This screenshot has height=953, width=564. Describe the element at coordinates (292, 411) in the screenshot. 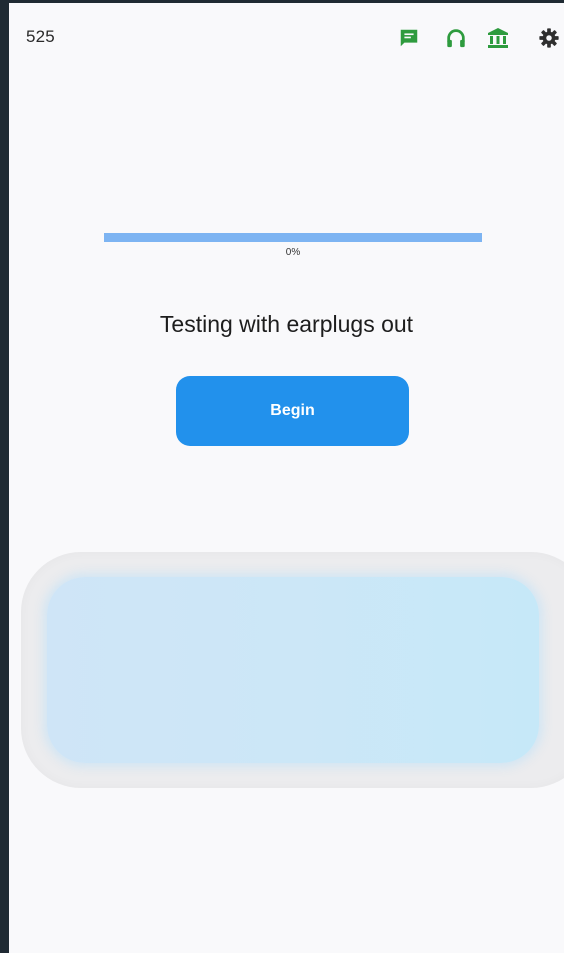

I see `begin-button: Begin` at that location.